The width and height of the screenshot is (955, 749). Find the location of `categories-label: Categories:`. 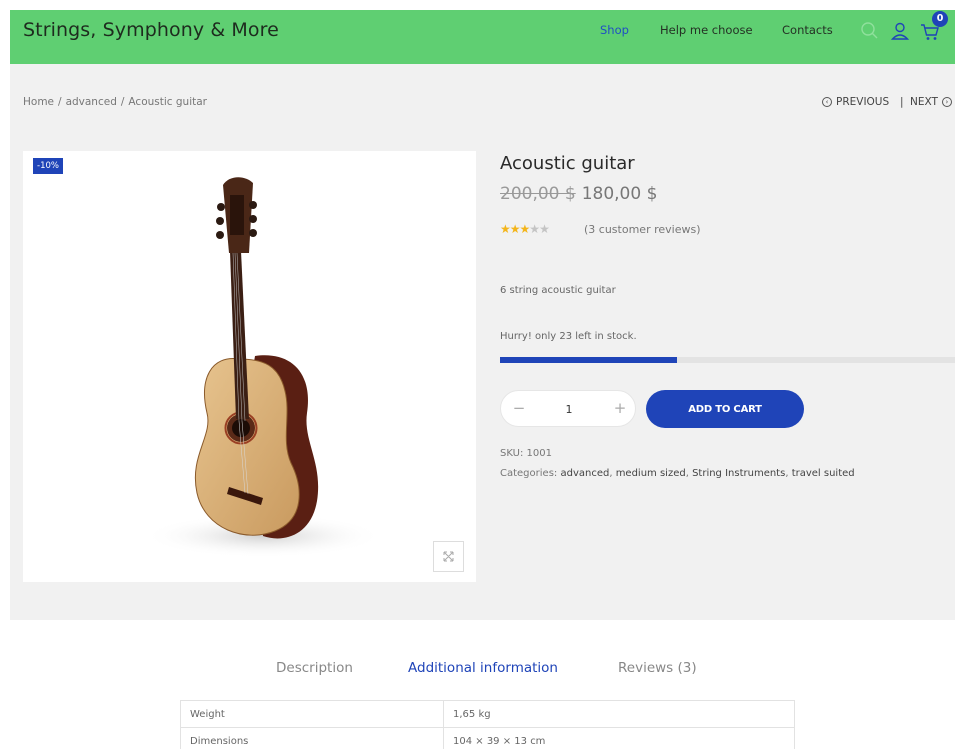

categories-label: Categories: is located at coordinates (529, 473).